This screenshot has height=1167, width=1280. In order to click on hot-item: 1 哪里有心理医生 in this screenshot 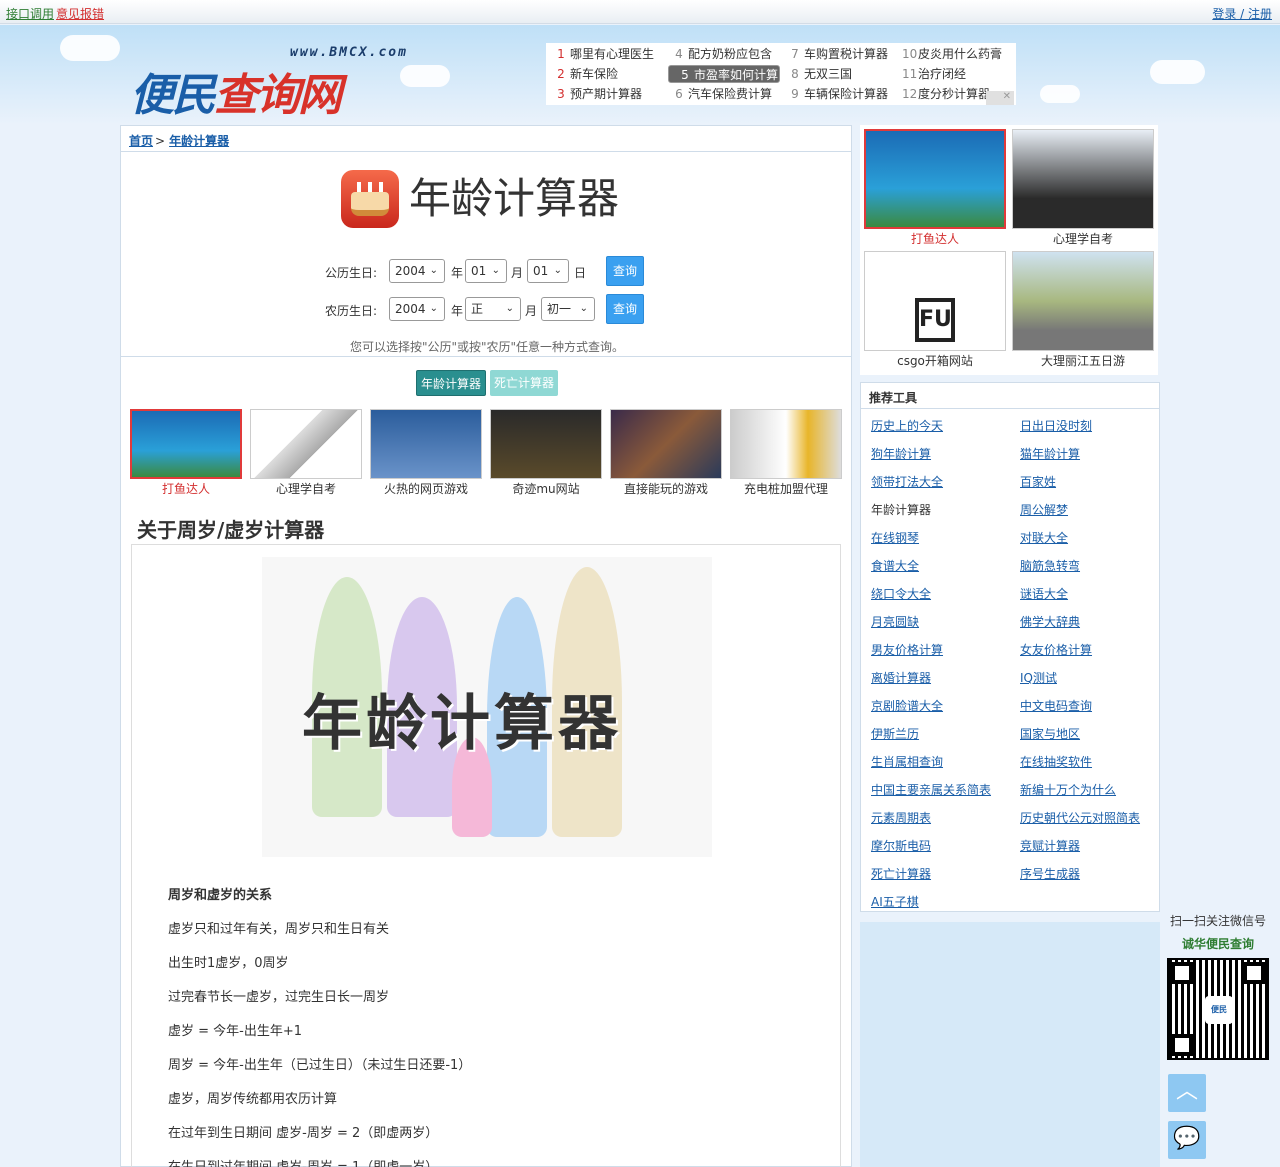, I will do `click(606, 54)`.